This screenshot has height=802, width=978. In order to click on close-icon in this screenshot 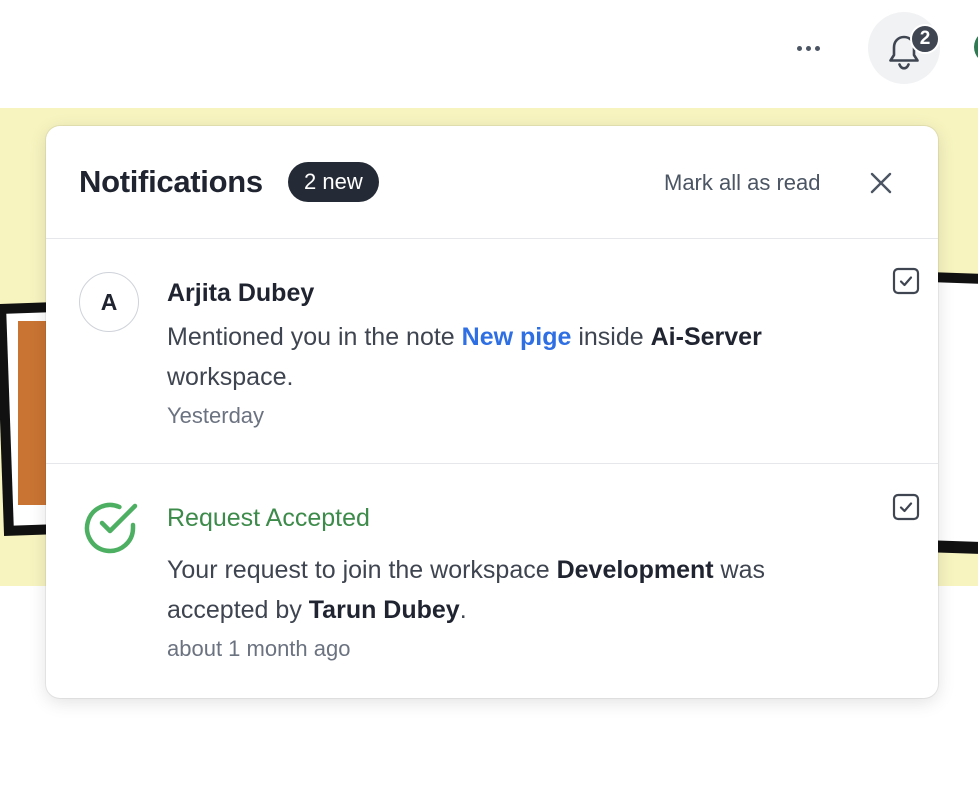, I will do `click(881, 183)`.